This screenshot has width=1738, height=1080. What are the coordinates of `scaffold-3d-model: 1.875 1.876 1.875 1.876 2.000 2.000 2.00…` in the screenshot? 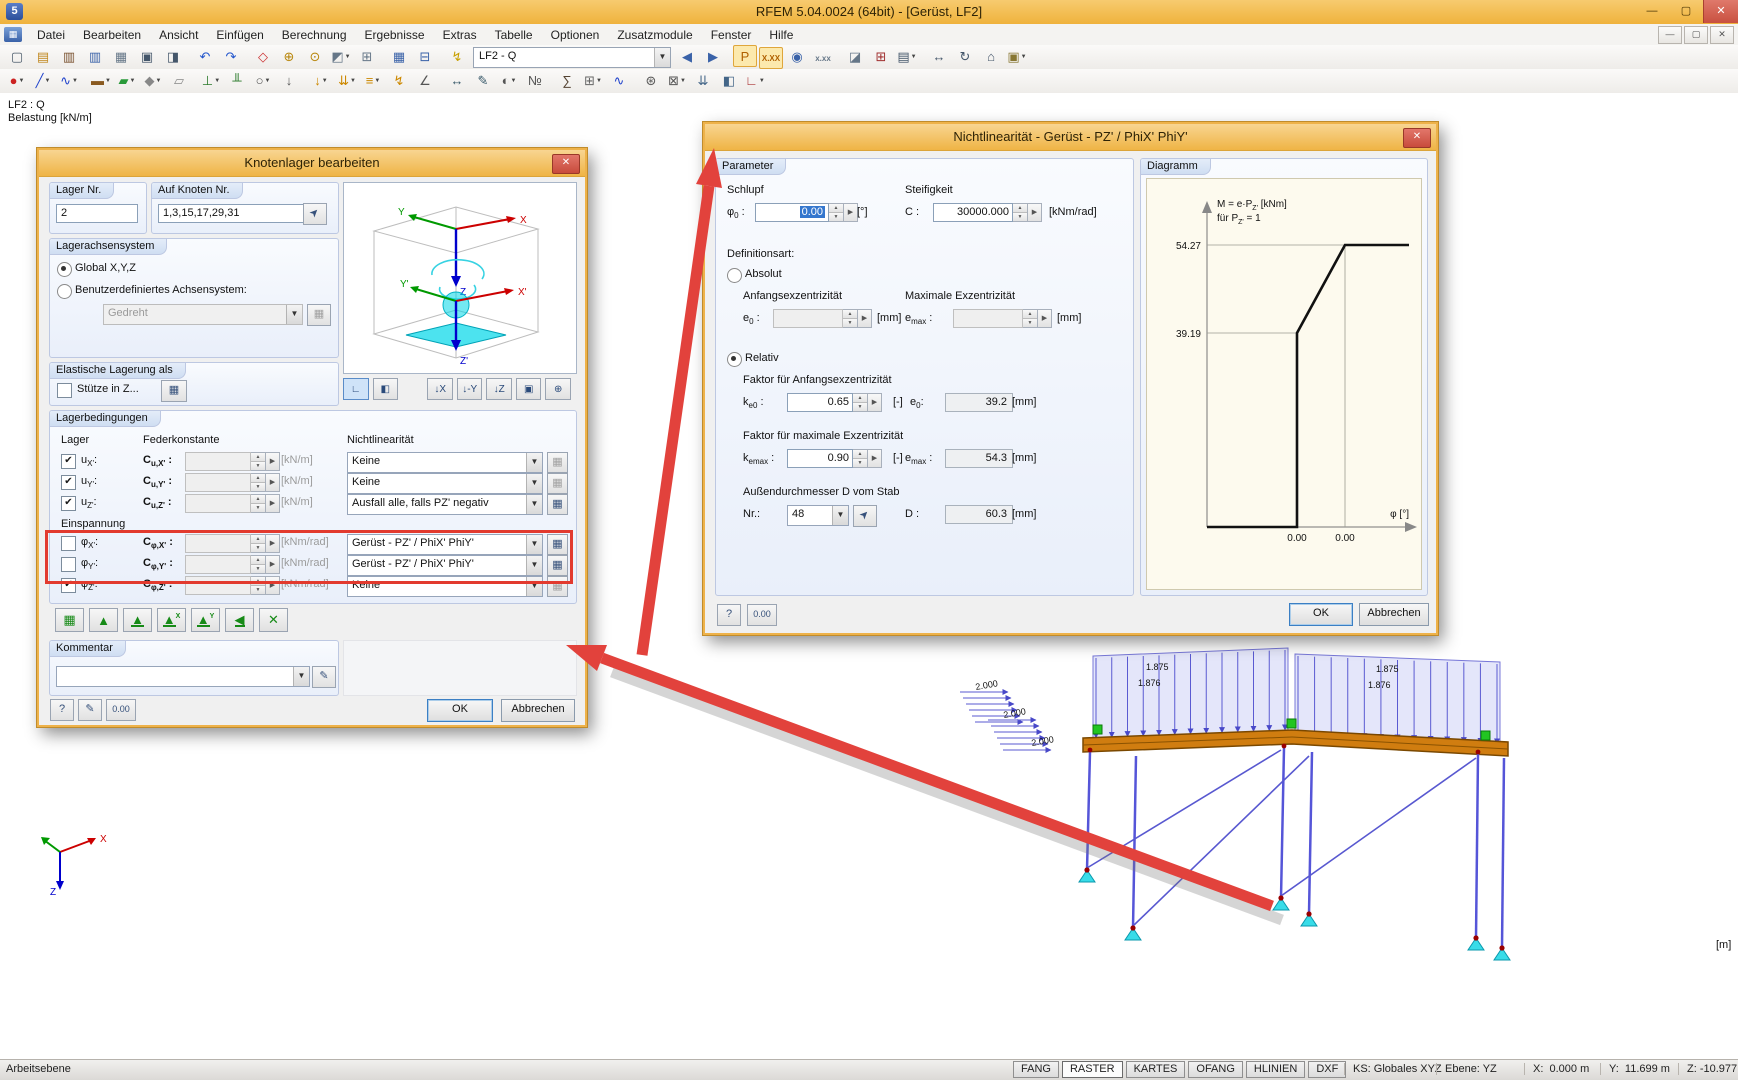 It's located at (1260, 795).